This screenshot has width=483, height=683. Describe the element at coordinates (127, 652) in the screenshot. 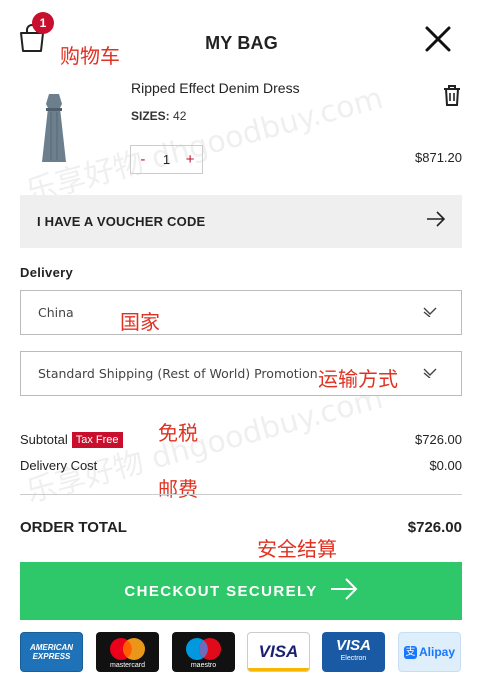

I see `mastercard-logo: mastercard` at that location.